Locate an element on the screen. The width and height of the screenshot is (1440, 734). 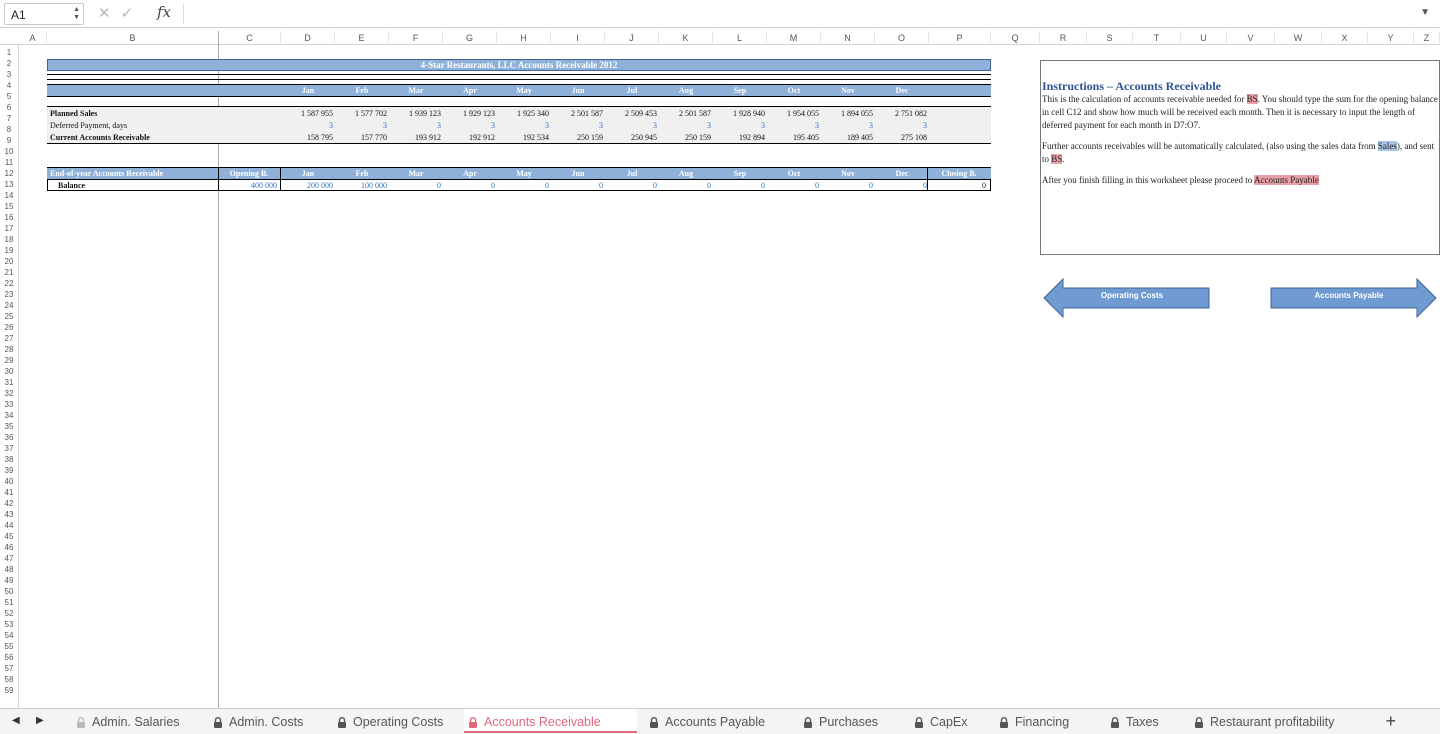
current-ar-cell: 275 108 is located at coordinates (901, 137).